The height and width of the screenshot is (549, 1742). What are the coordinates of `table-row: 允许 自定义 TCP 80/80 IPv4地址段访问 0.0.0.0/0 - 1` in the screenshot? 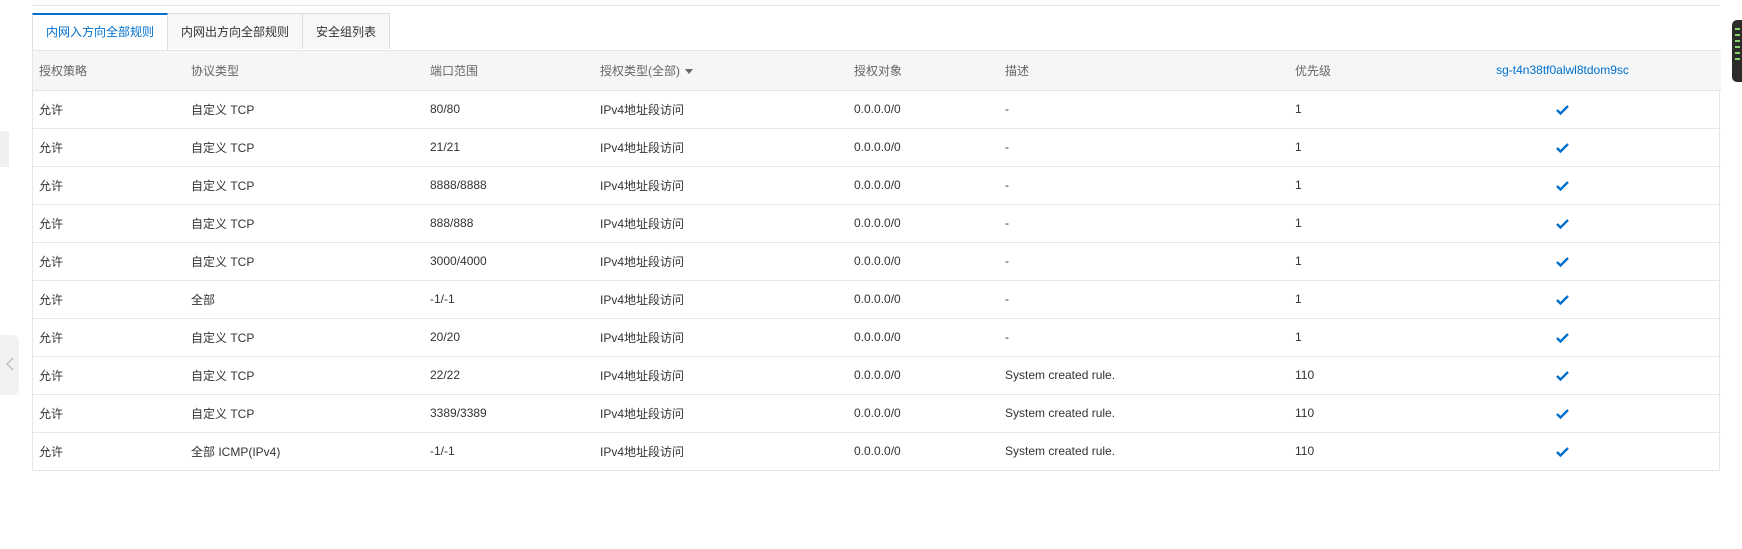 It's located at (877, 109).